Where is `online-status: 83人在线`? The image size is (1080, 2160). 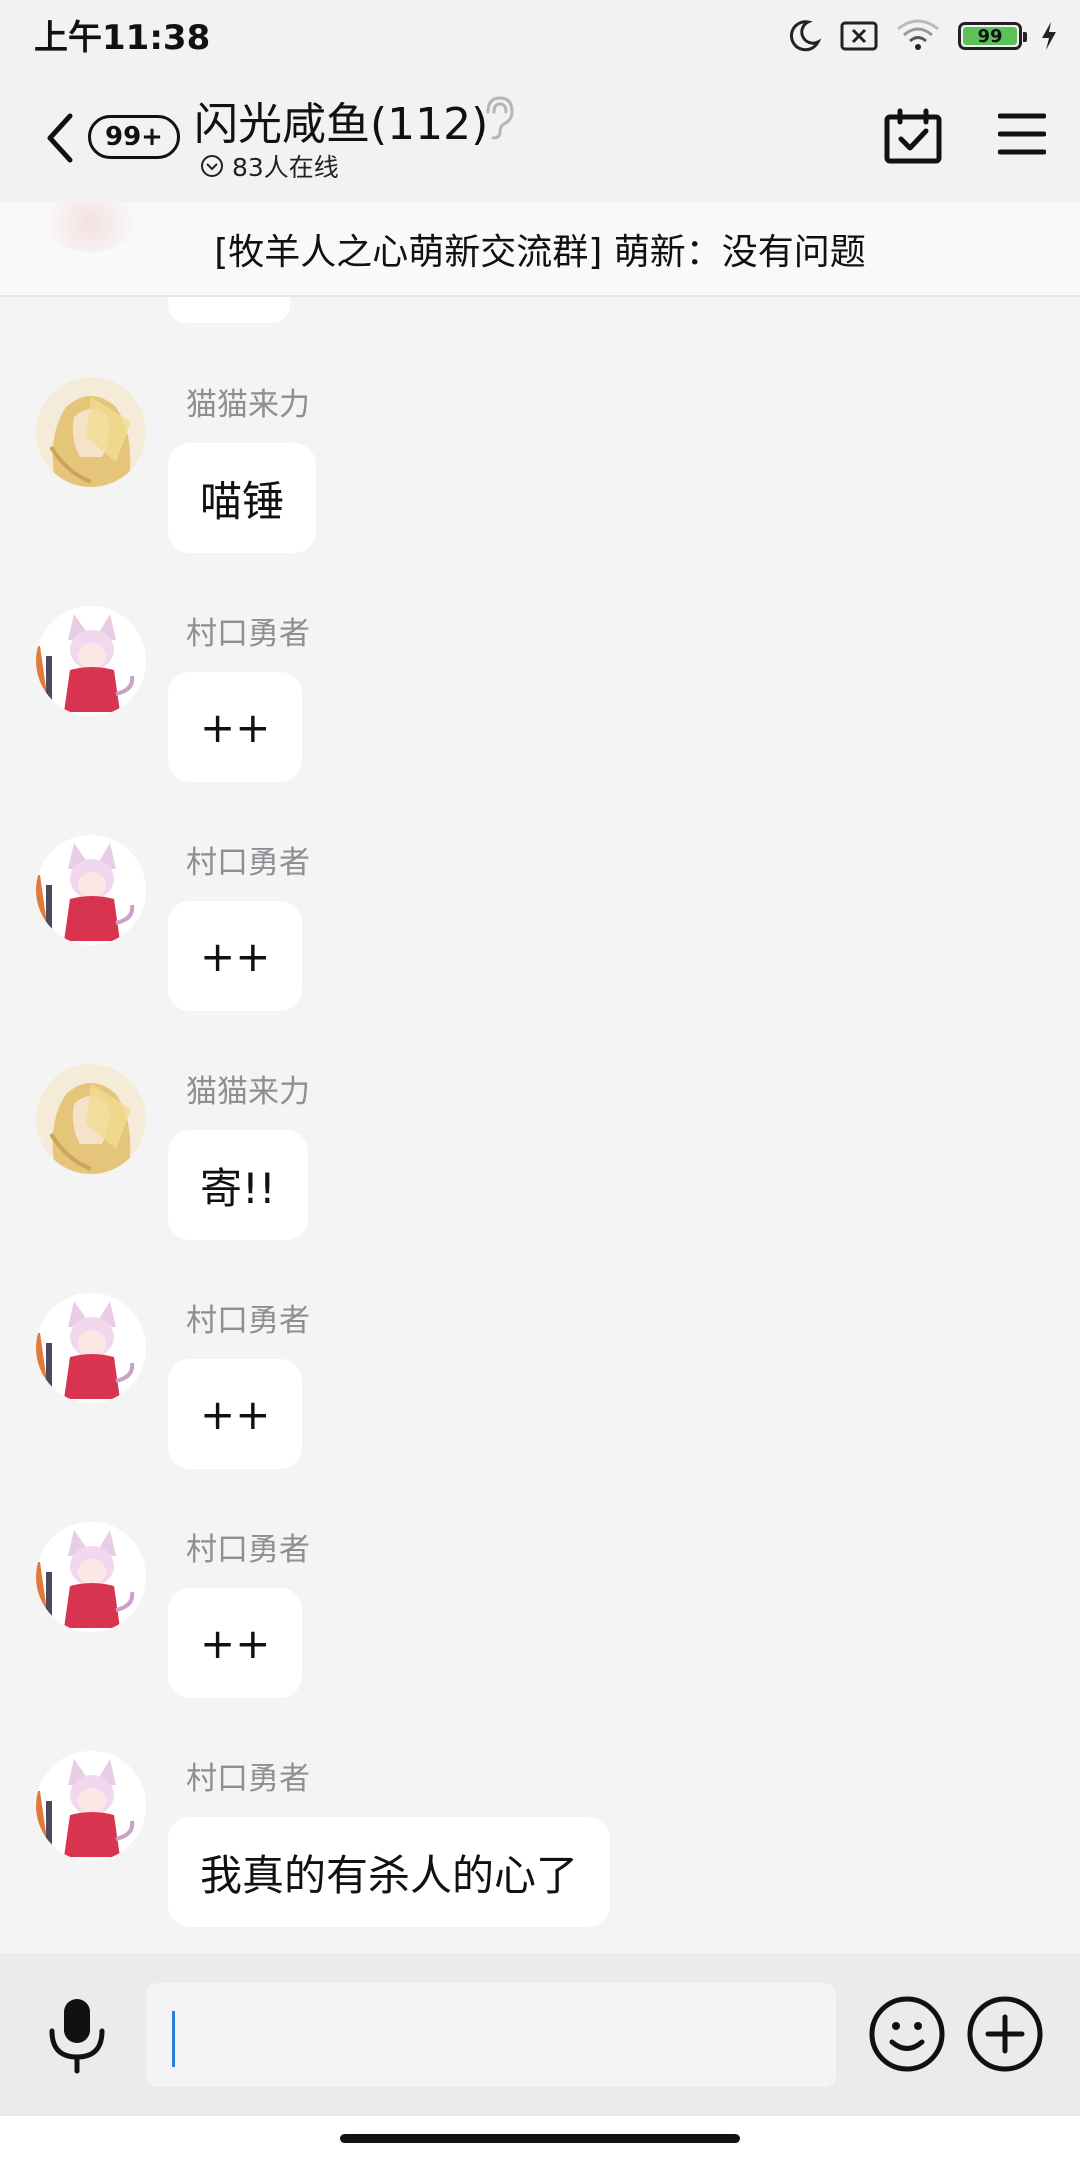 online-status: 83人在线 is located at coordinates (269, 166).